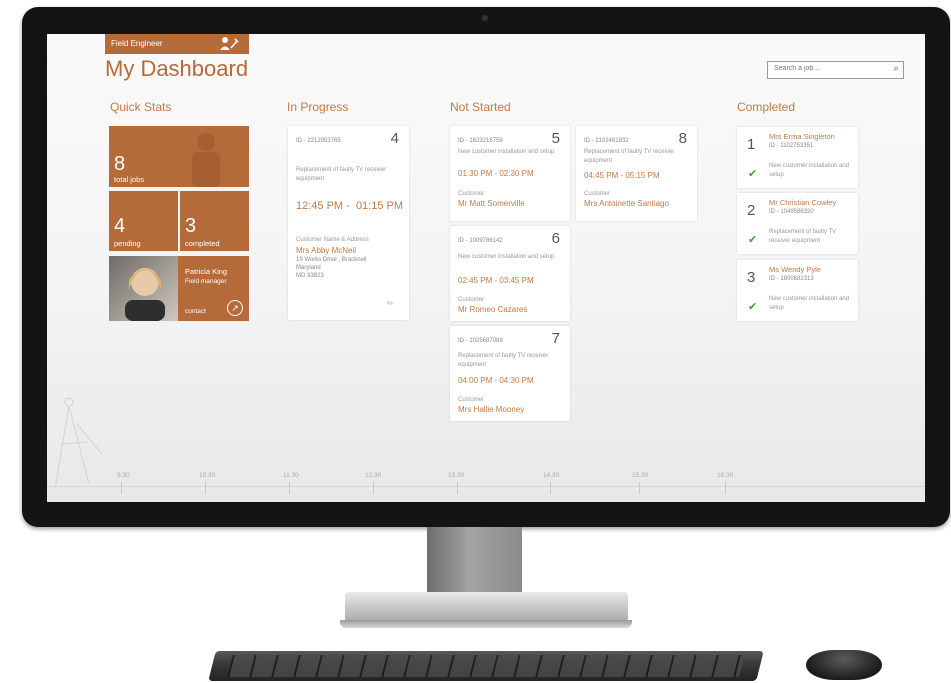 The height and width of the screenshot is (683, 951). Describe the element at coordinates (195, 311) in the screenshot. I see `contact-label: contact` at that location.